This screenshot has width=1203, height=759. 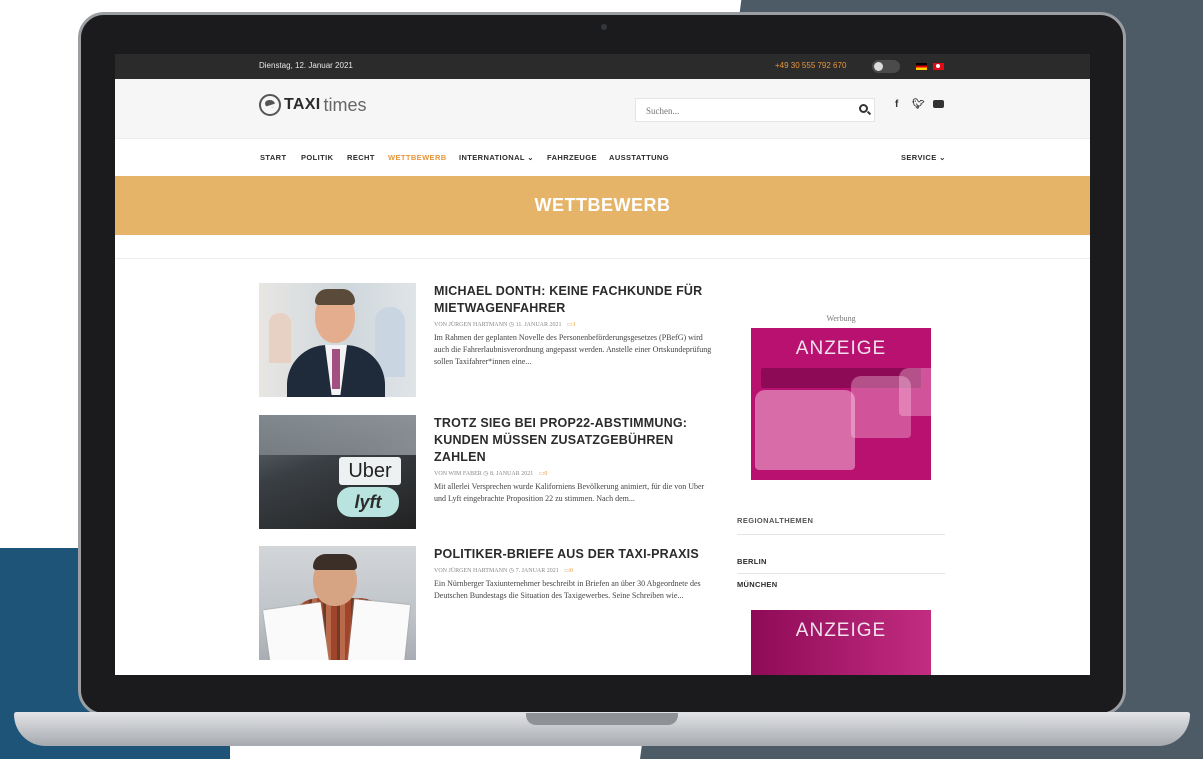 What do you see at coordinates (512, 474) in the screenshot?
I see `article-date: 8. JANUAR 2021` at bounding box center [512, 474].